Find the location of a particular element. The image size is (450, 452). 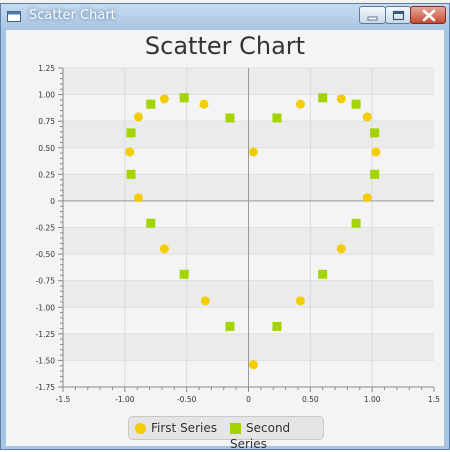

close-button is located at coordinates (428, 15).